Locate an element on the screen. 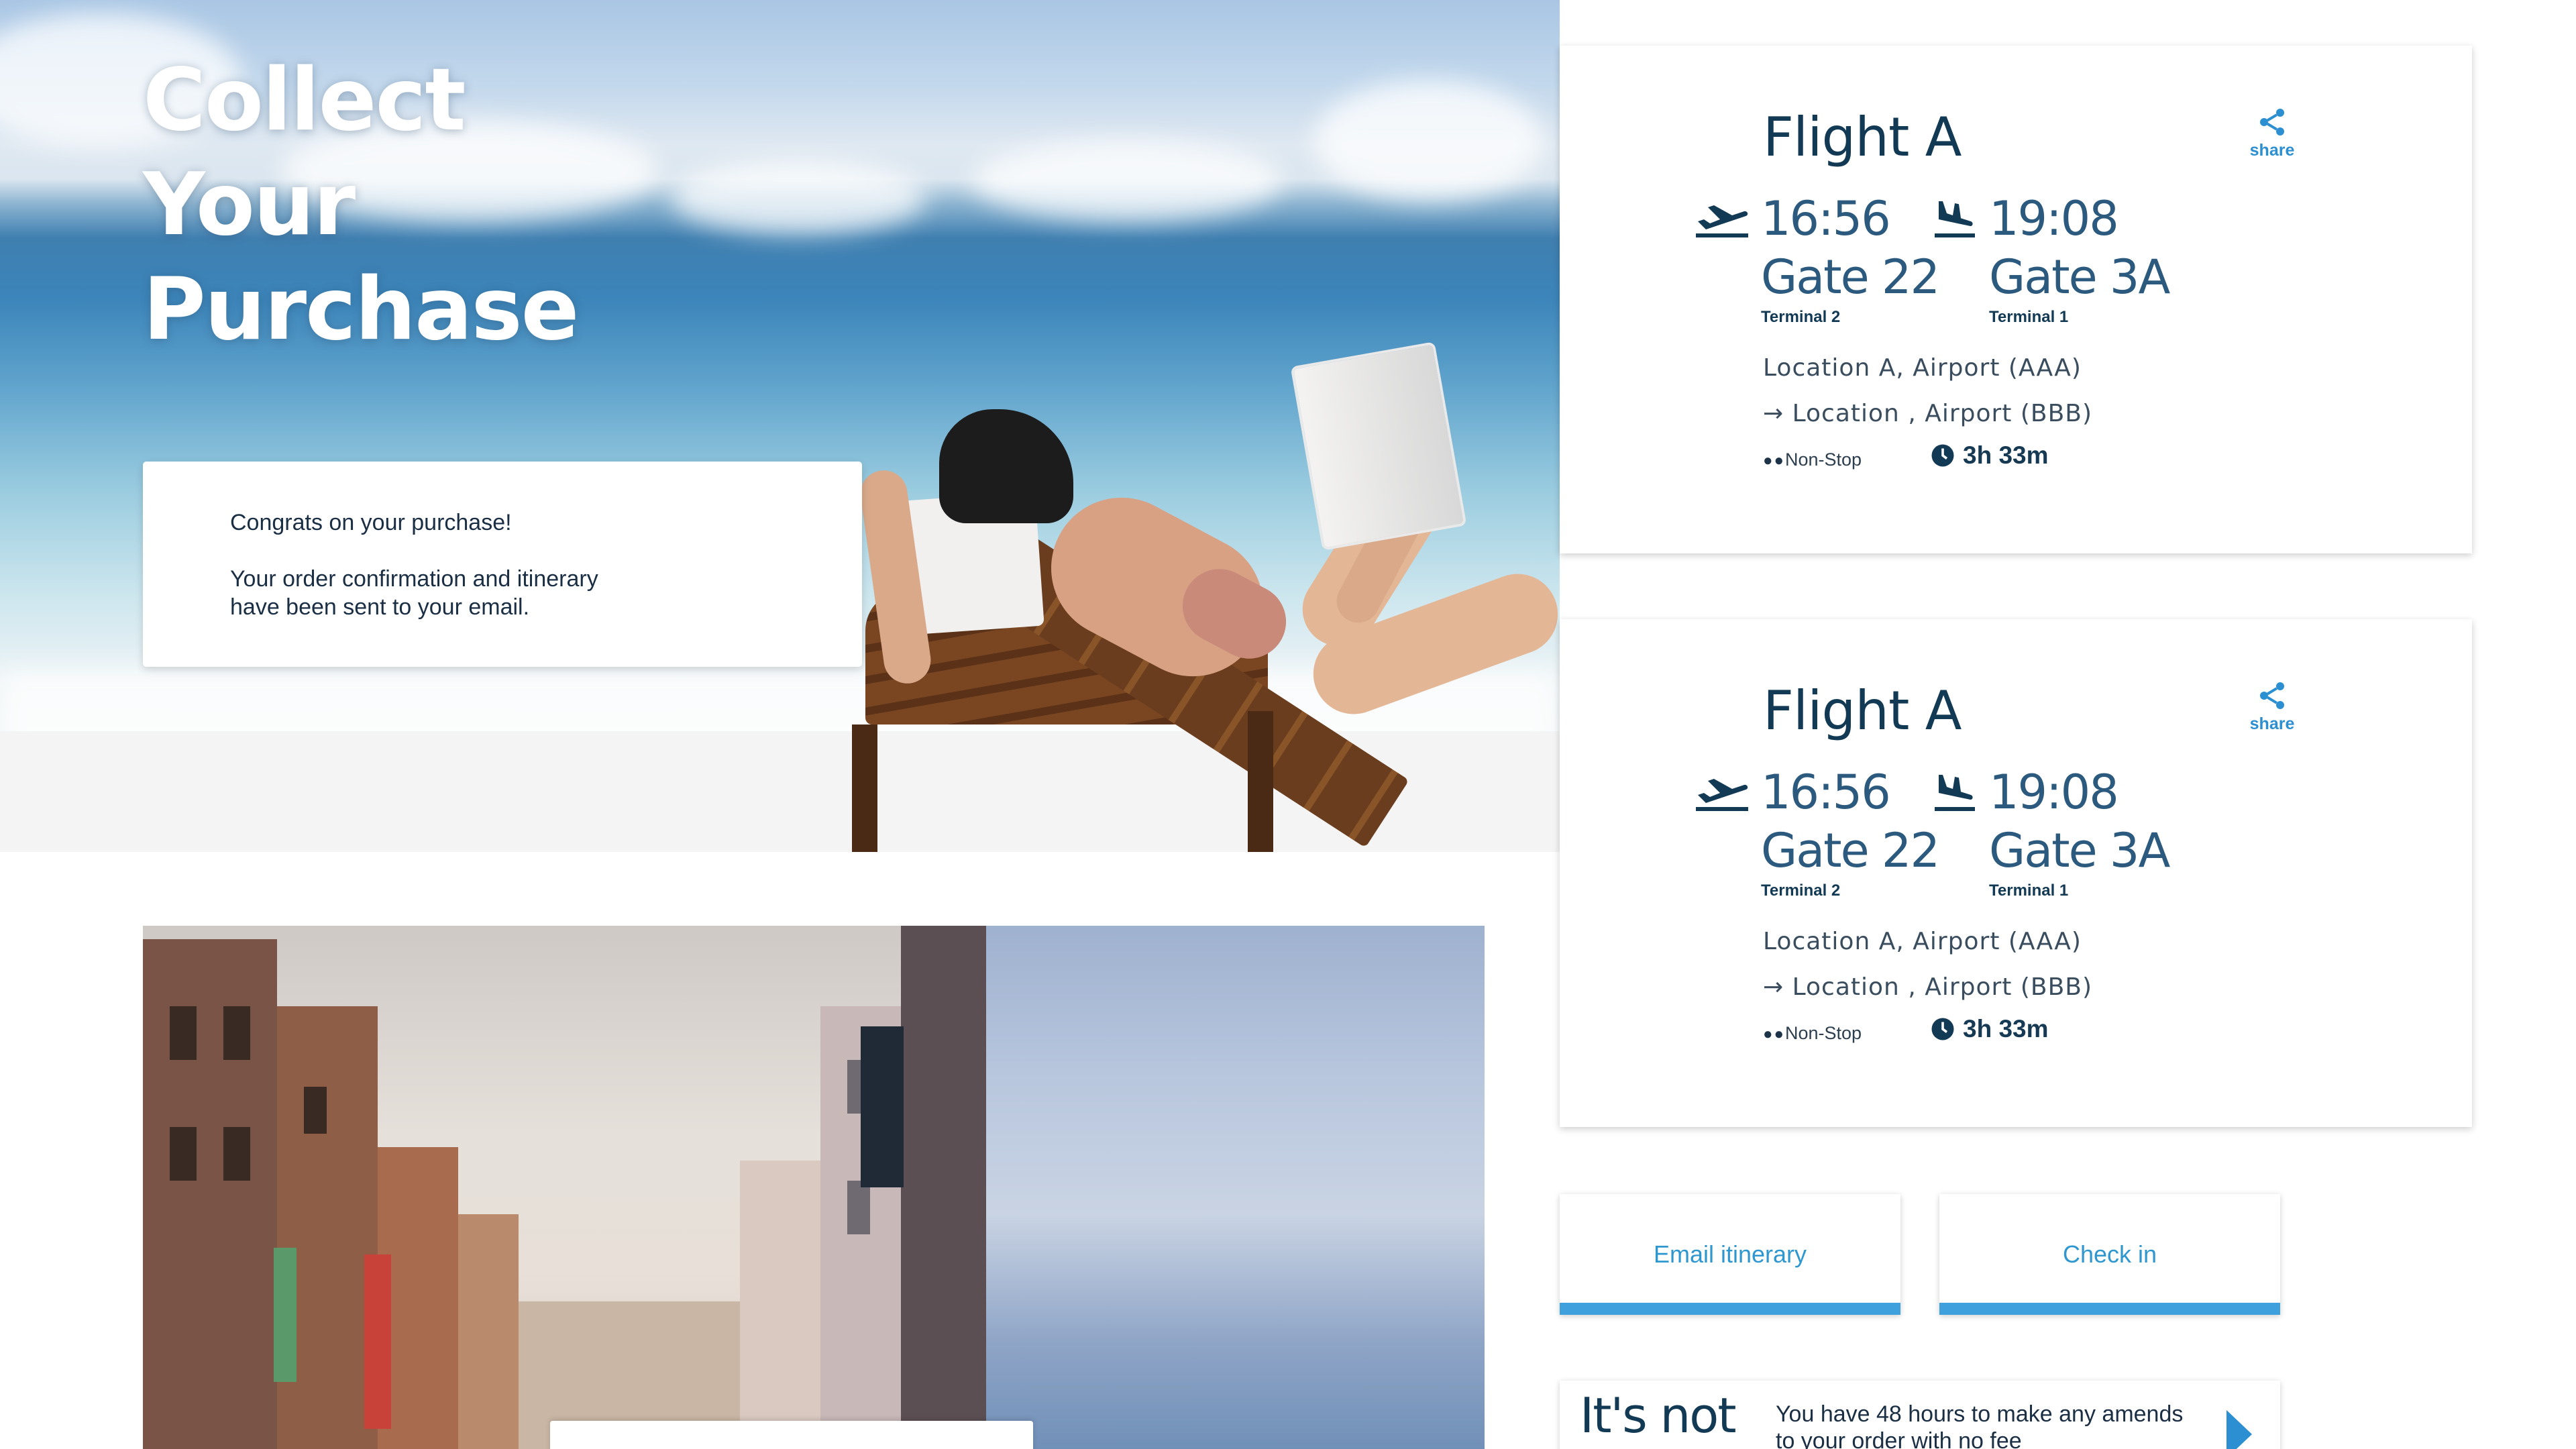  city-caption-card is located at coordinates (791, 1435).